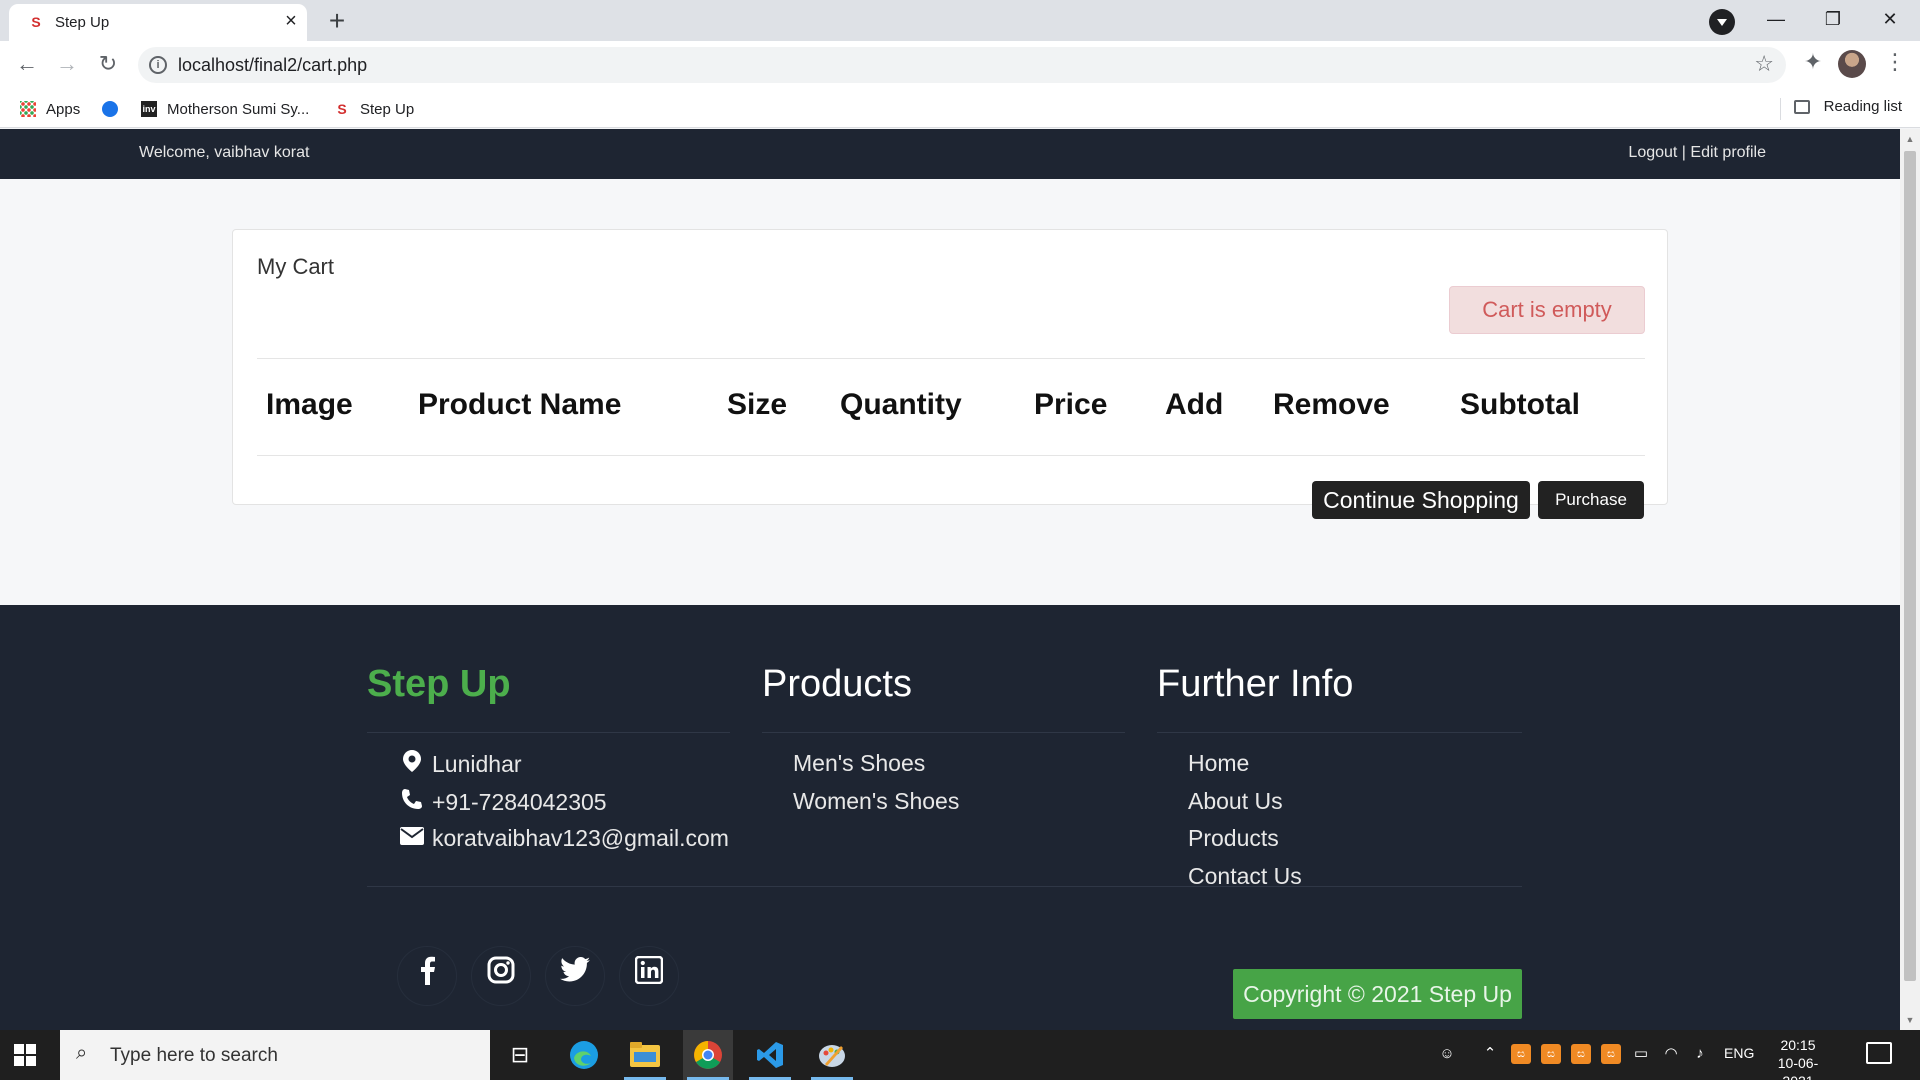 The image size is (1920, 1080). Describe the element at coordinates (859, 763) in the screenshot. I see `footer-link-mens-shoes: Men's Shoes` at that location.